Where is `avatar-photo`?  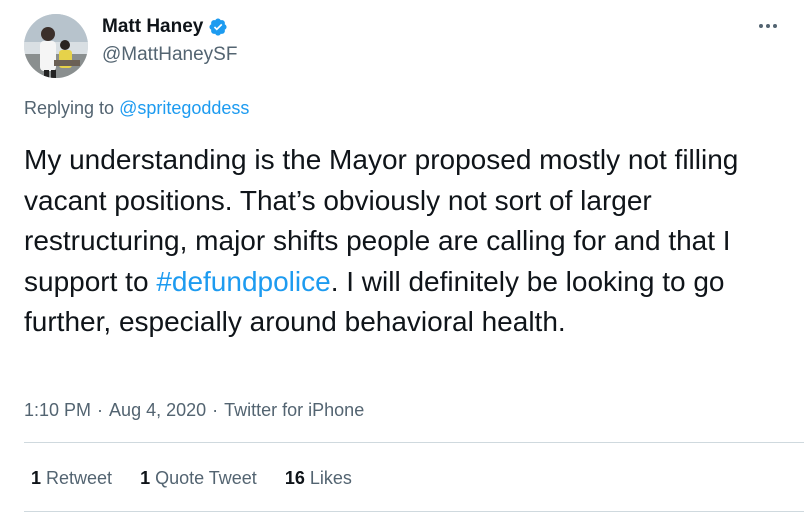 avatar-photo is located at coordinates (56, 46).